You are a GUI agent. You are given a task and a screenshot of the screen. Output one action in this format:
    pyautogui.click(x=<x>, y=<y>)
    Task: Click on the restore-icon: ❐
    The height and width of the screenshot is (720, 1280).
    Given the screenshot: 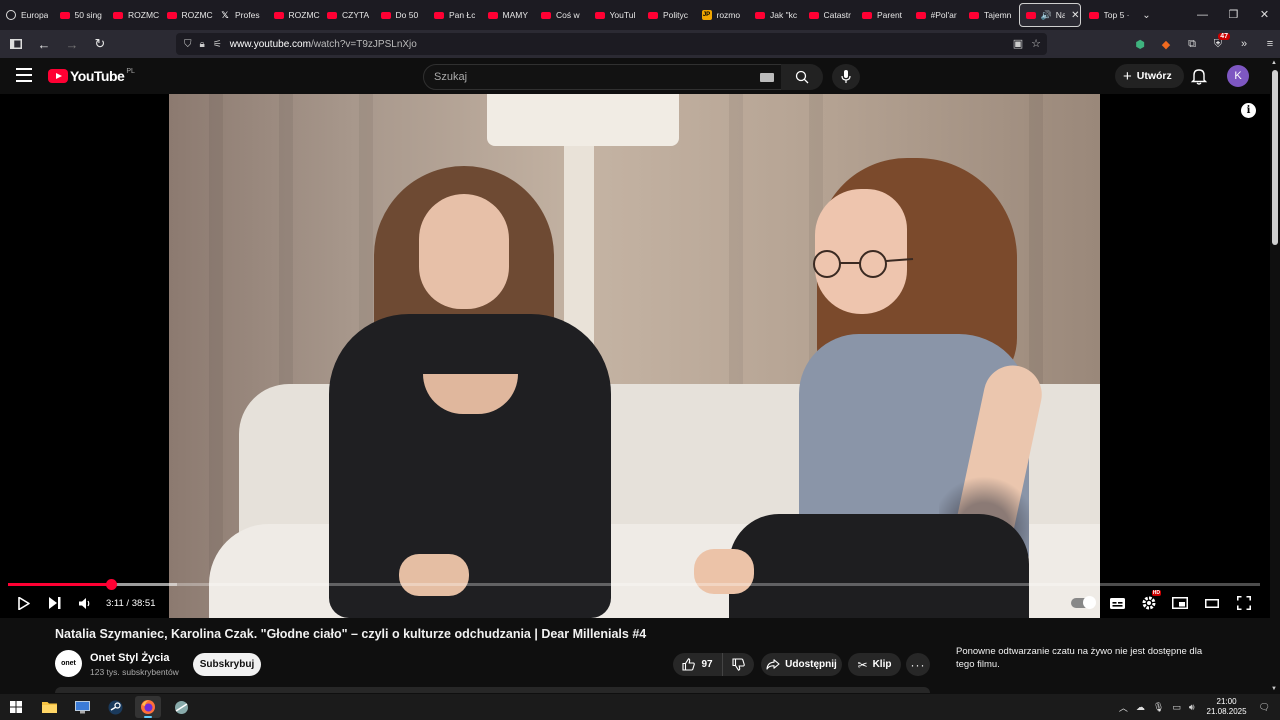 What is the action you would take?
    pyautogui.click(x=1233, y=15)
    